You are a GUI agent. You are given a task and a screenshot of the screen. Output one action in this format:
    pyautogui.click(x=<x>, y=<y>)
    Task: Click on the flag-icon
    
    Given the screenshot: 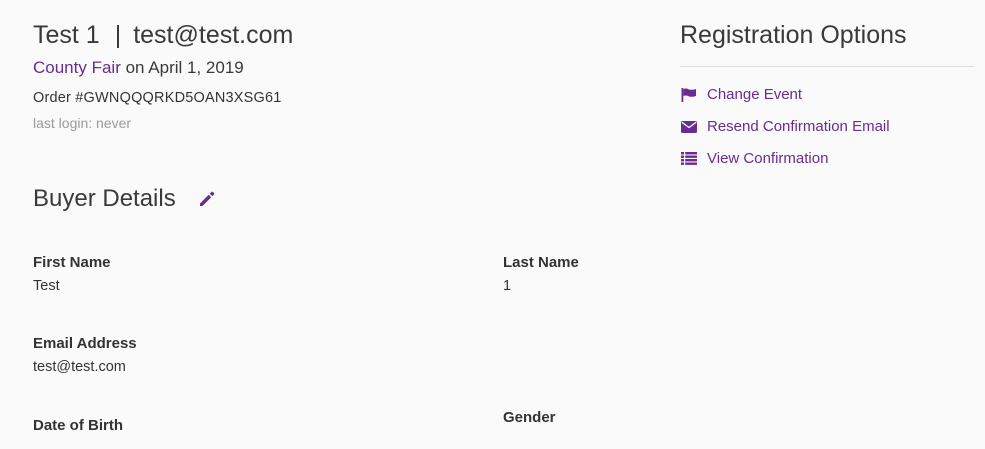 What is the action you would take?
    pyautogui.click(x=688, y=94)
    